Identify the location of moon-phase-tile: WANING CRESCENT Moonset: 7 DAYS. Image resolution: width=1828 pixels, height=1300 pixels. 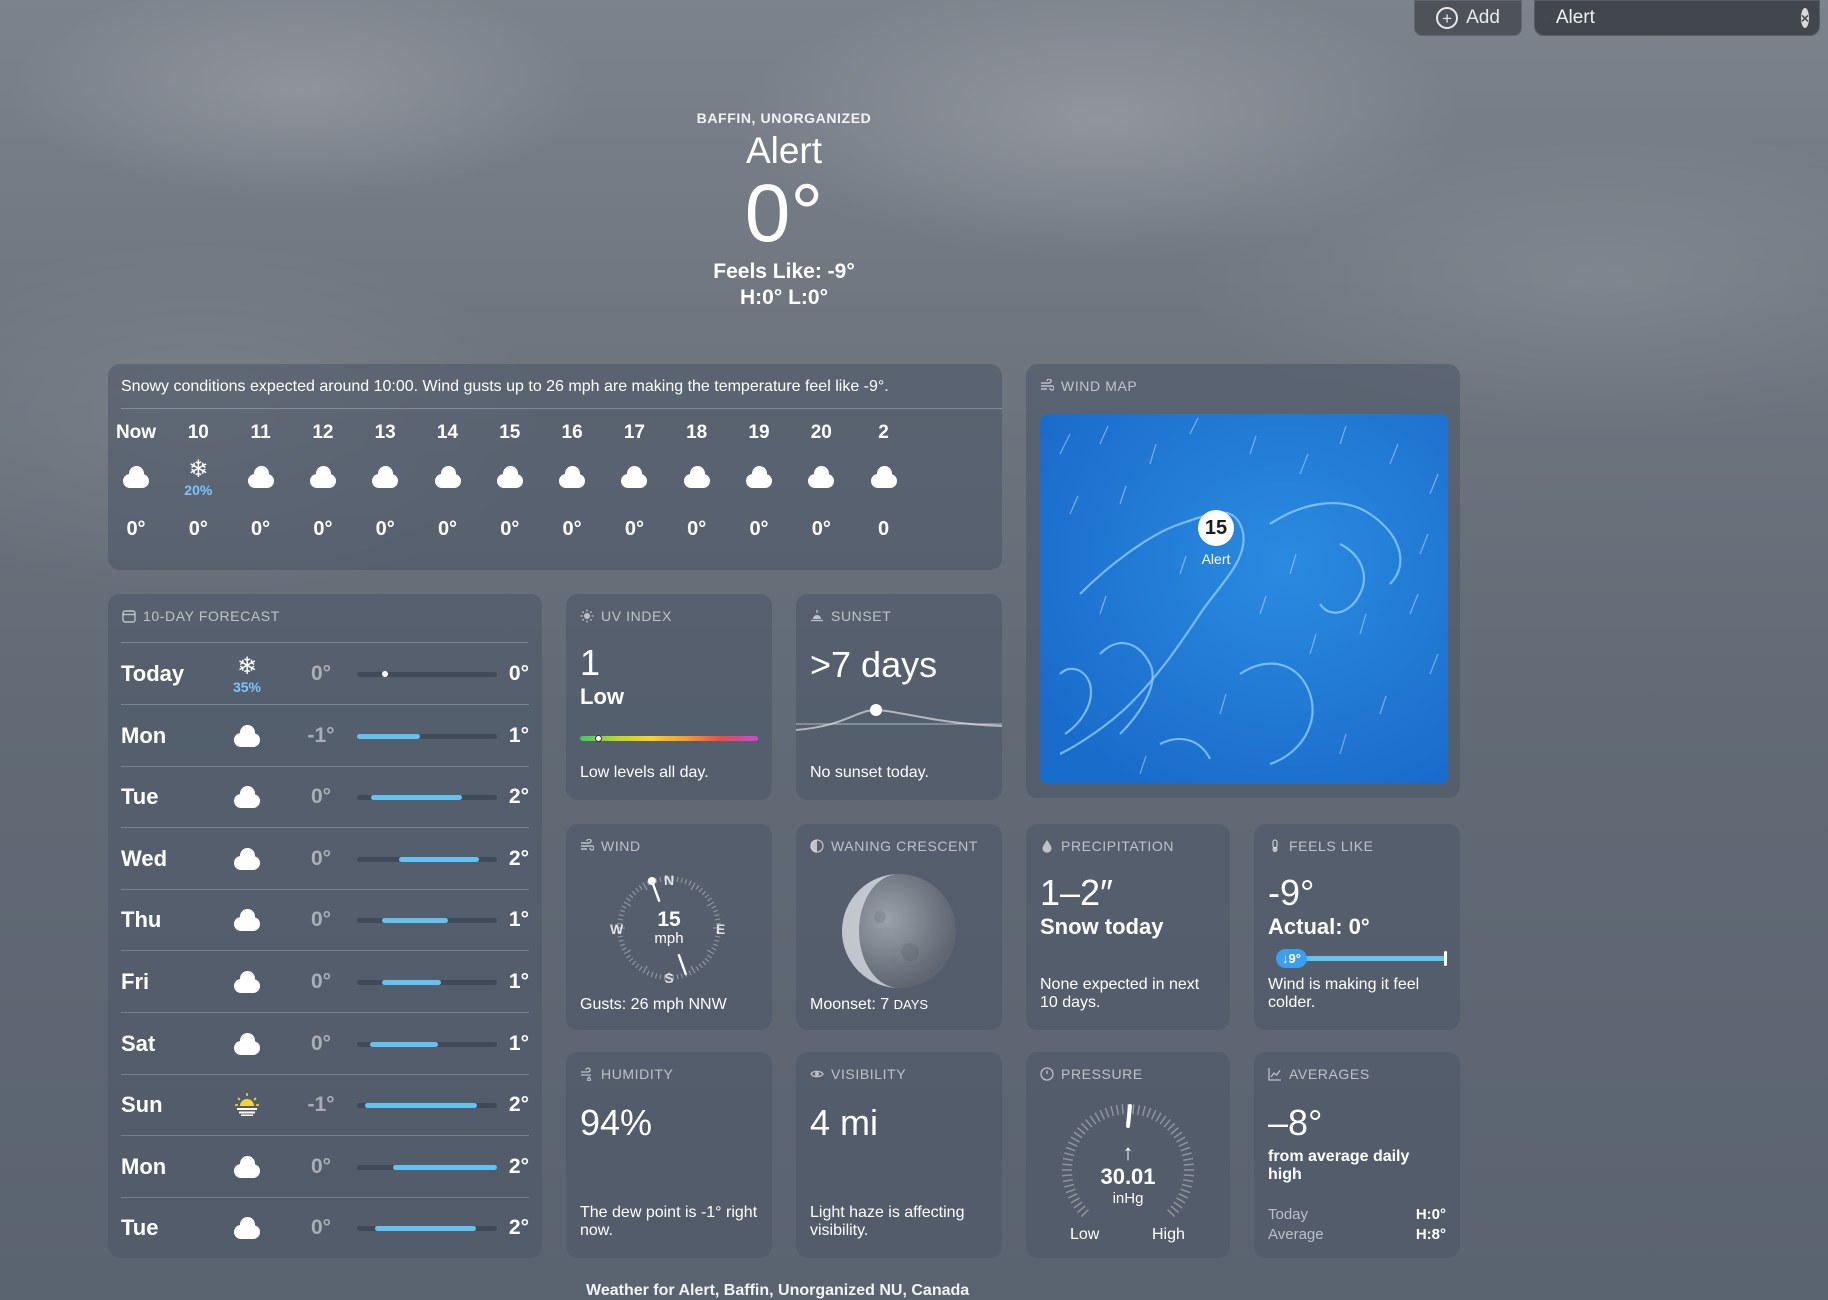
(899, 927).